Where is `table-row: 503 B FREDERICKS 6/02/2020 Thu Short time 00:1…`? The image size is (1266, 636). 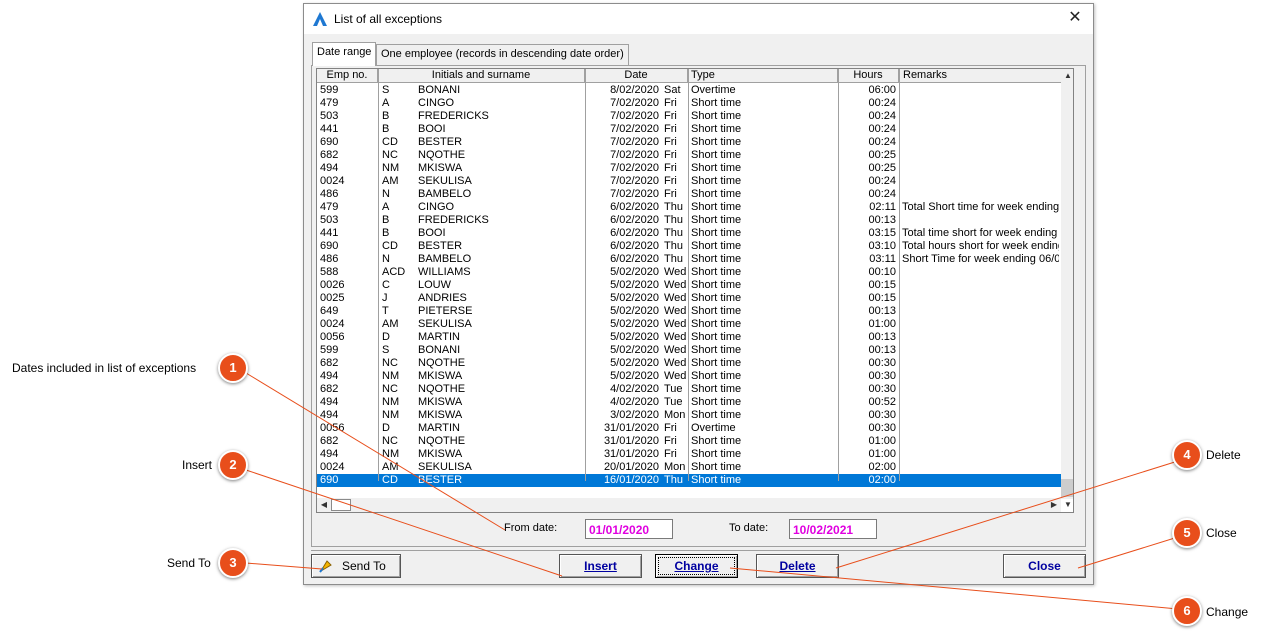 table-row: 503 B FREDERICKS 6/02/2020 Thu Short time 00:1… is located at coordinates (689, 220).